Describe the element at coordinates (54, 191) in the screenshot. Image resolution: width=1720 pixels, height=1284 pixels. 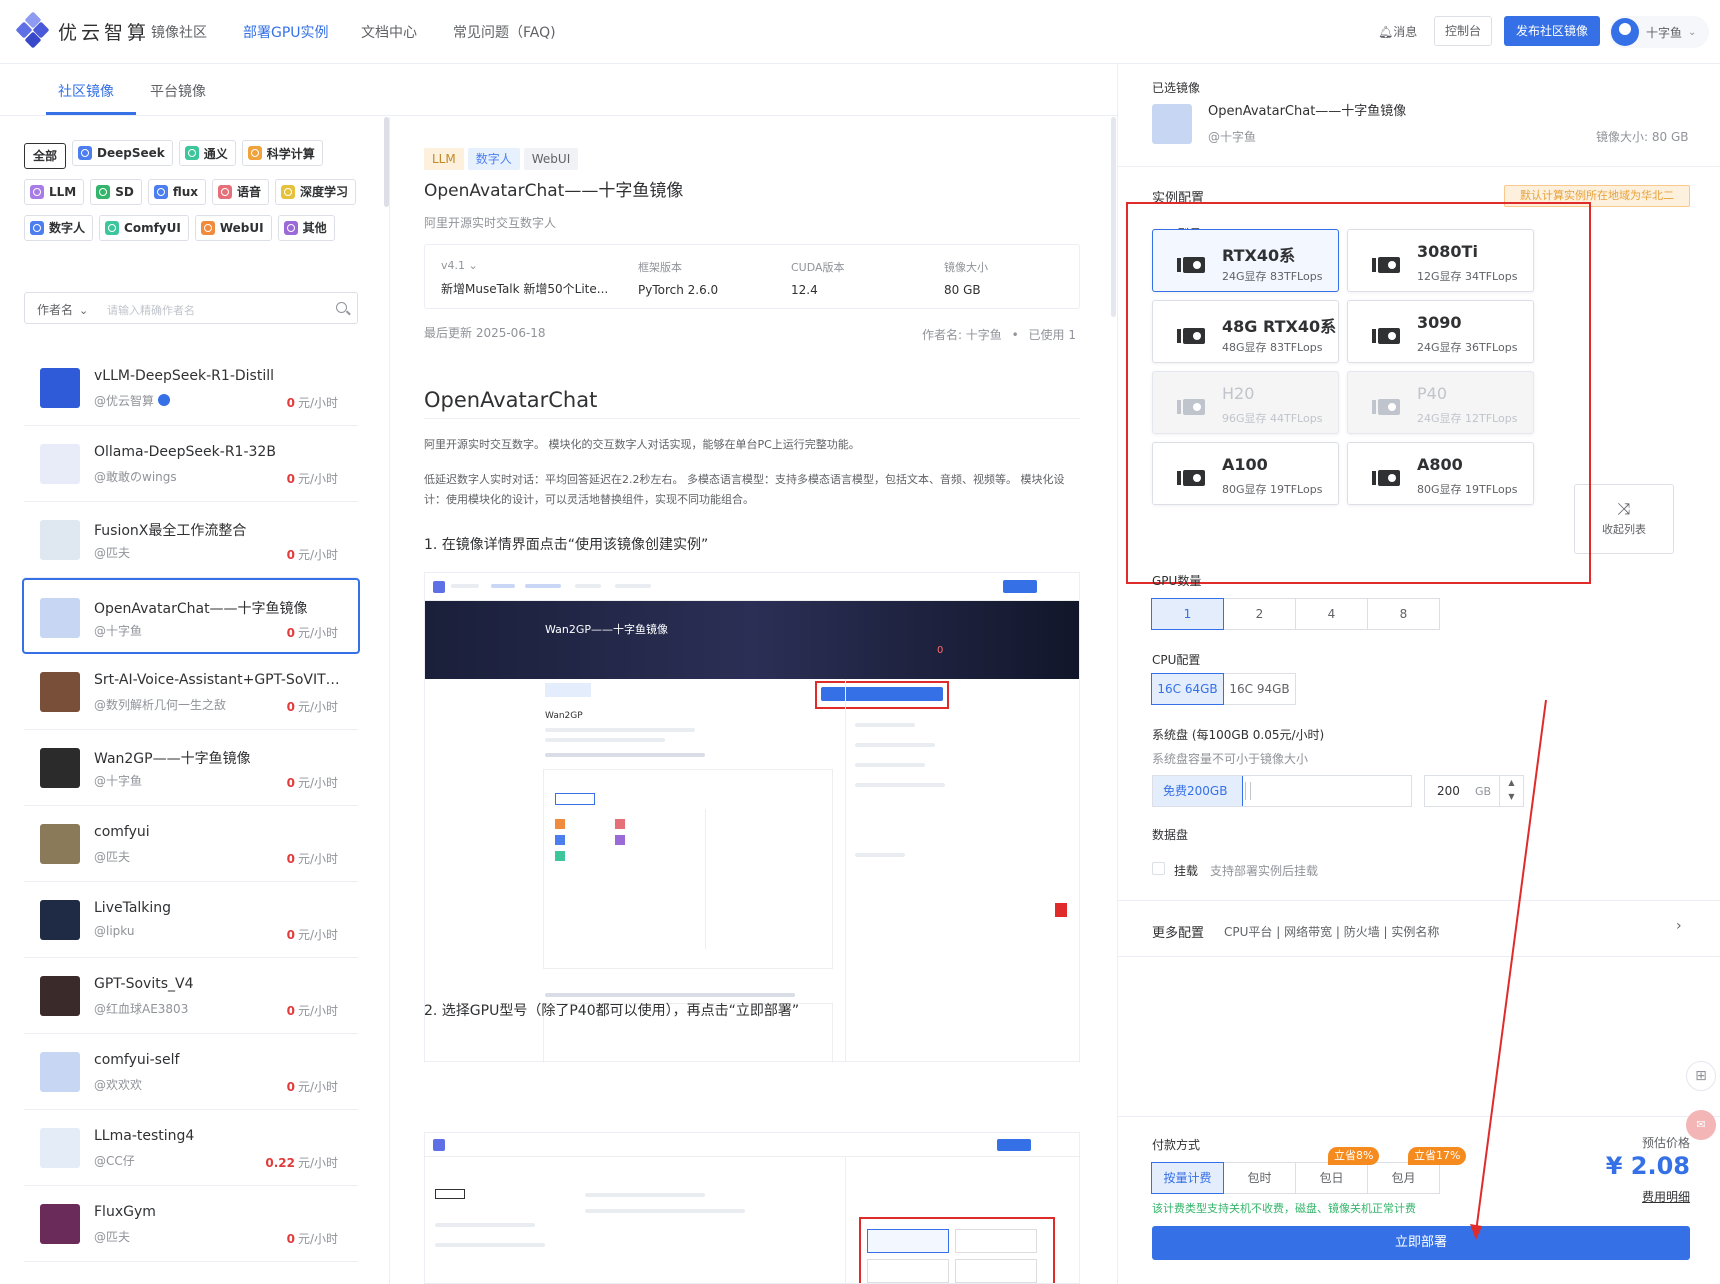
I see `filter-chip: LLM` at that location.